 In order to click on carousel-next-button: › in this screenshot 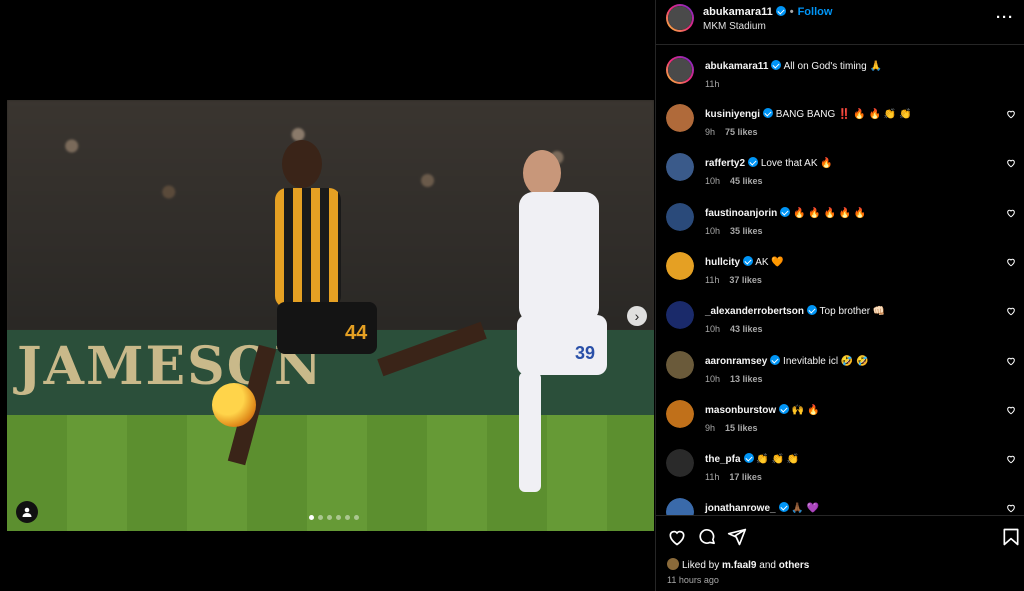, I will do `click(637, 316)`.